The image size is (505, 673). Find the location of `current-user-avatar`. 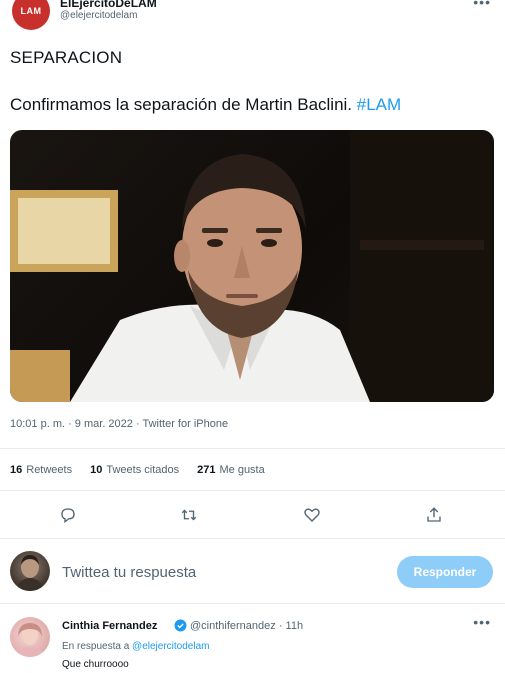

current-user-avatar is located at coordinates (30, 571).